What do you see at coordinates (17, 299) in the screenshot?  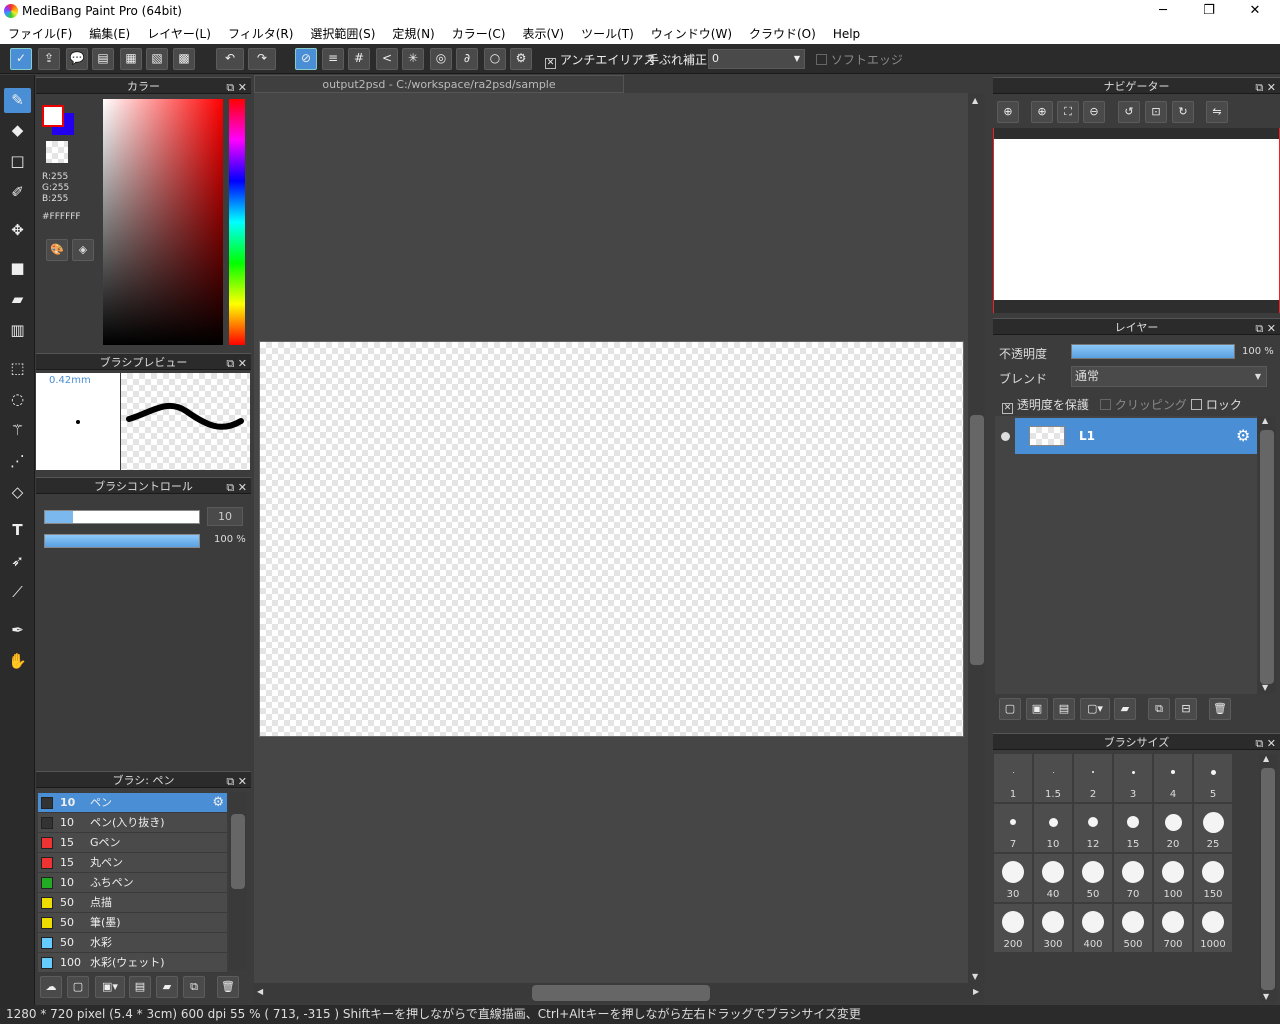 I see `bucket-tool-icon: ▰` at bounding box center [17, 299].